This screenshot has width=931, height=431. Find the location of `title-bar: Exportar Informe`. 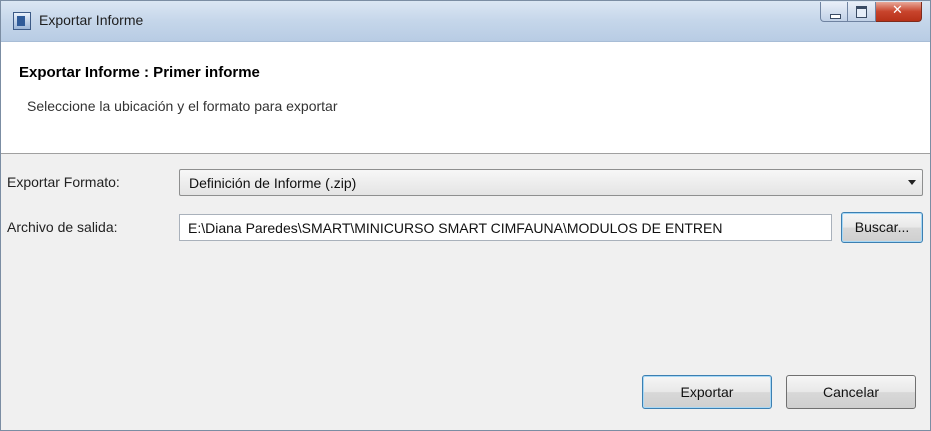

title-bar: Exportar Informe is located at coordinates (465, 21).